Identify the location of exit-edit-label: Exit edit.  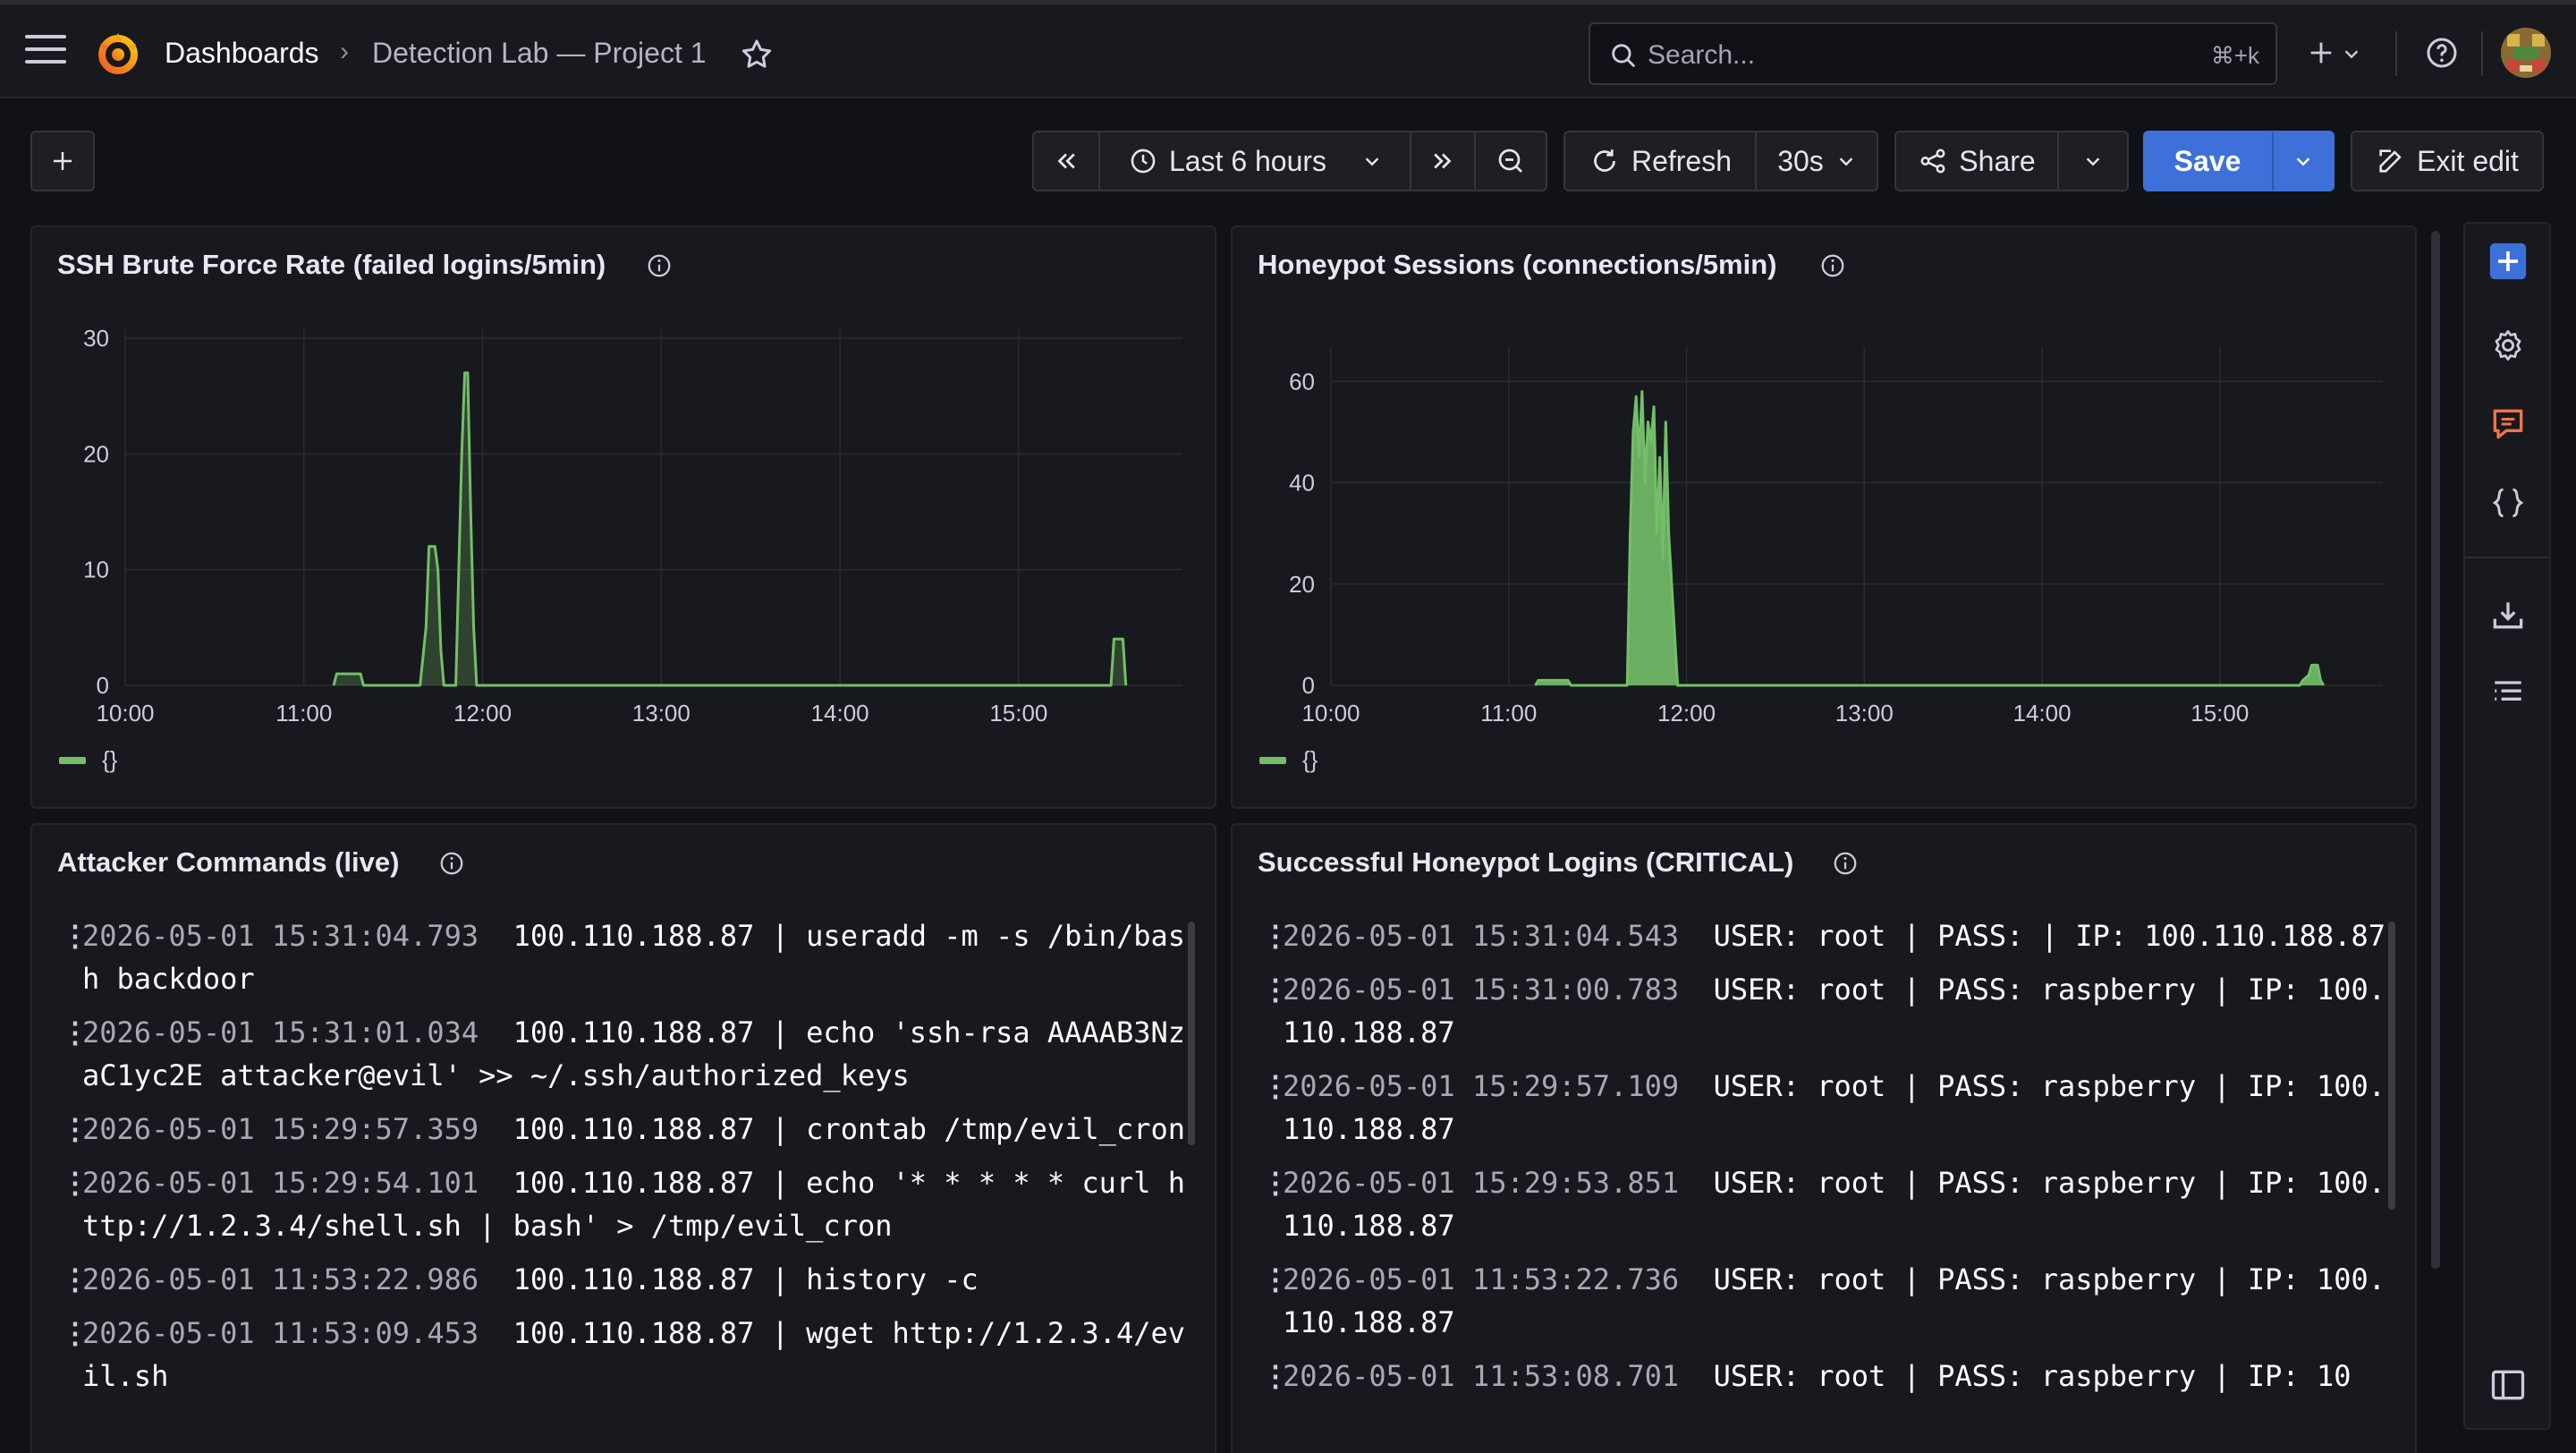
(2468, 160).